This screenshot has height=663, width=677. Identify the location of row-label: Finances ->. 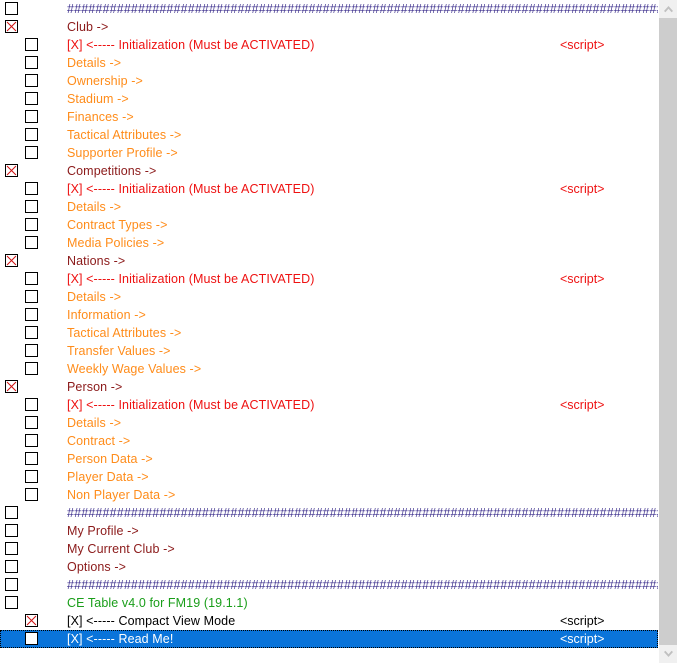
(100, 117).